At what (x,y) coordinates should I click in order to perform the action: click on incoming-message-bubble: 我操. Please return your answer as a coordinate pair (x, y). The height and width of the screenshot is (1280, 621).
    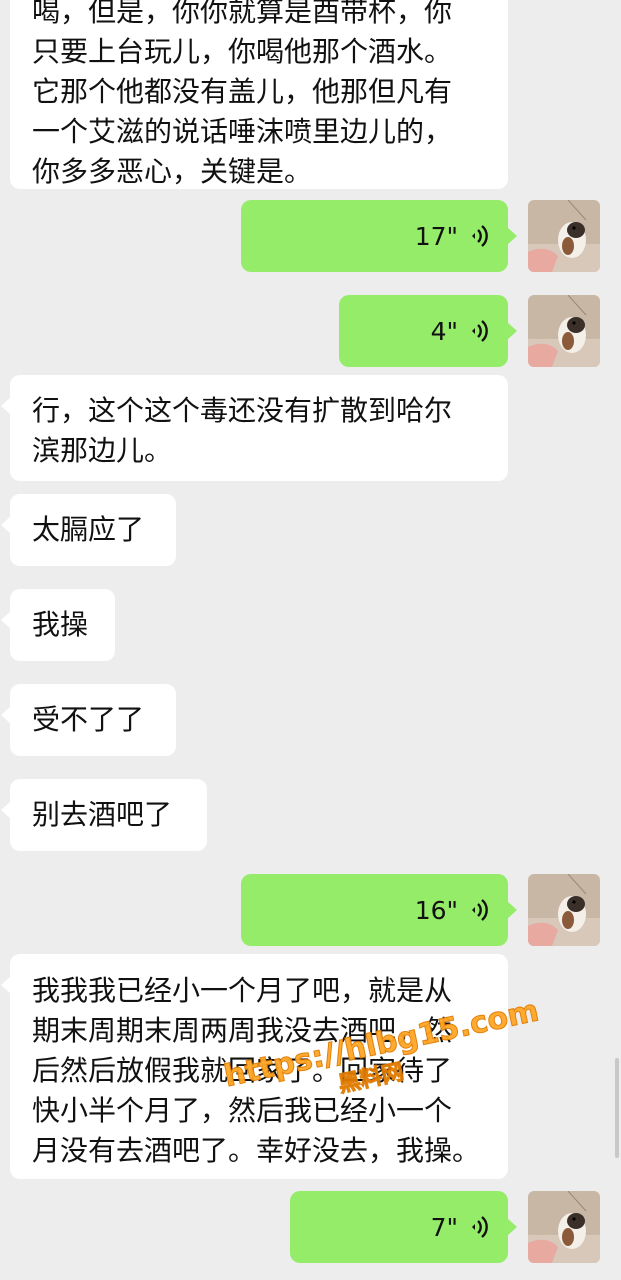
    Looking at the image, I should click on (58, 625).